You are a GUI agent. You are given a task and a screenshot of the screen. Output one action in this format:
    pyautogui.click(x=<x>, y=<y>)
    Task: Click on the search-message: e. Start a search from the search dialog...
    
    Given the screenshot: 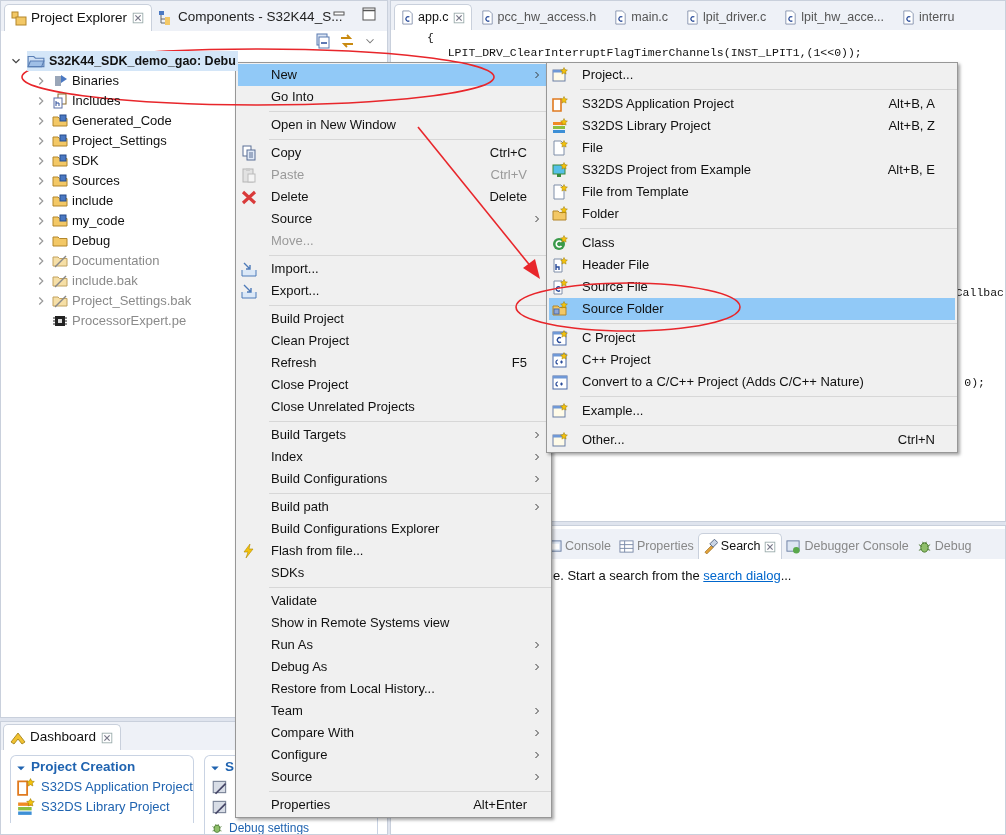 What is the action you would take?
    pyautogui.click(x=673, y=576)
    